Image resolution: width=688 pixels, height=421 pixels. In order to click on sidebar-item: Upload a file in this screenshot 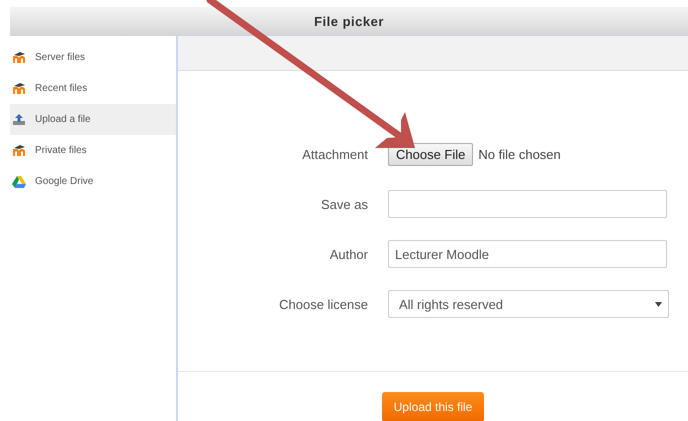, I will do `click(93, 119)`.